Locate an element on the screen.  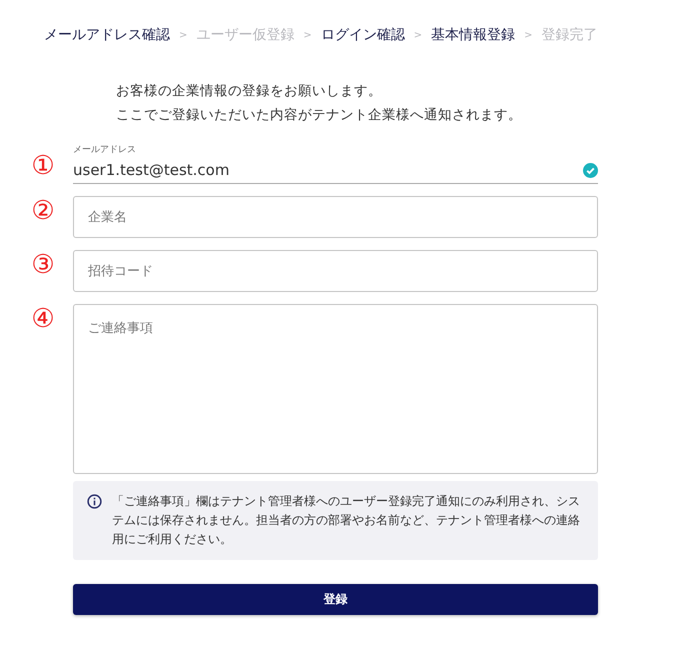
intro-text: お客様の企業情報の登録をお願いします。 is located at coordinates (249, 91).